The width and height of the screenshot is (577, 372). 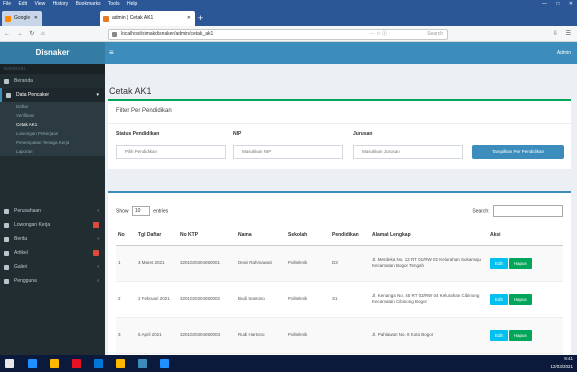 What do you see at coordinates (207, 235) in the screenshot?
I see `column-header-no-ktp: No KTP` at bounding box center [207, 235].